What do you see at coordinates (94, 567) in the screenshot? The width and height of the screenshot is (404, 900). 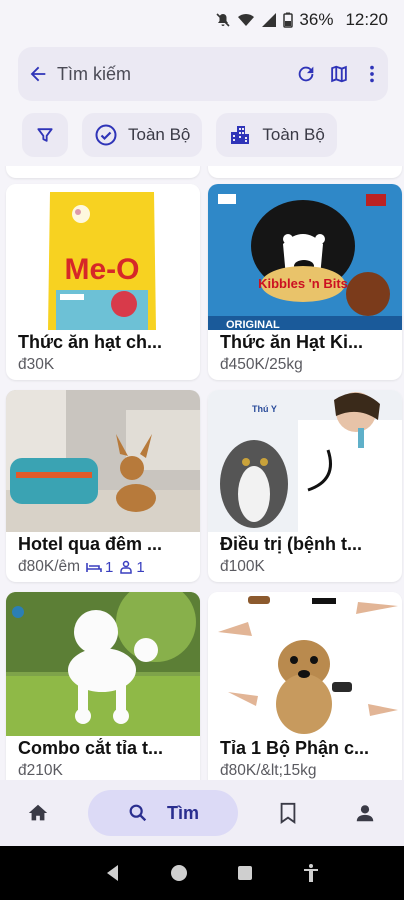 I see `bed-icon` at bounding box center [94, 567].